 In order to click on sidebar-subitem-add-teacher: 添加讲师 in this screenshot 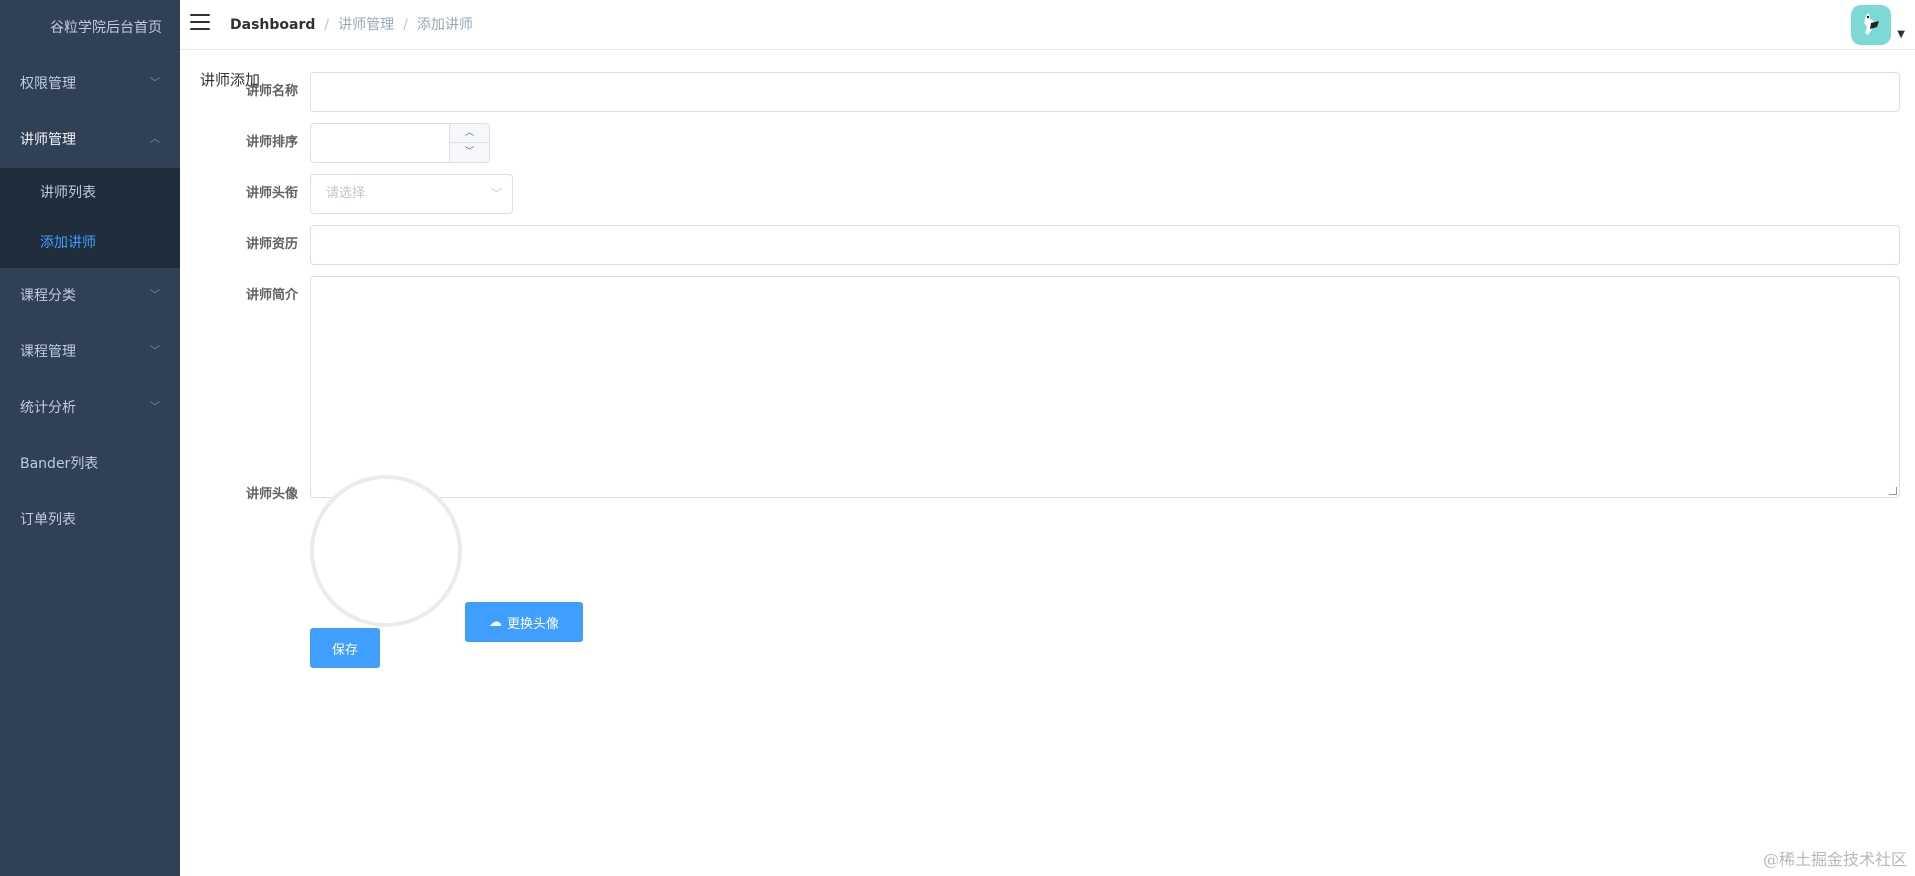, I will do `click(90, 243)`.